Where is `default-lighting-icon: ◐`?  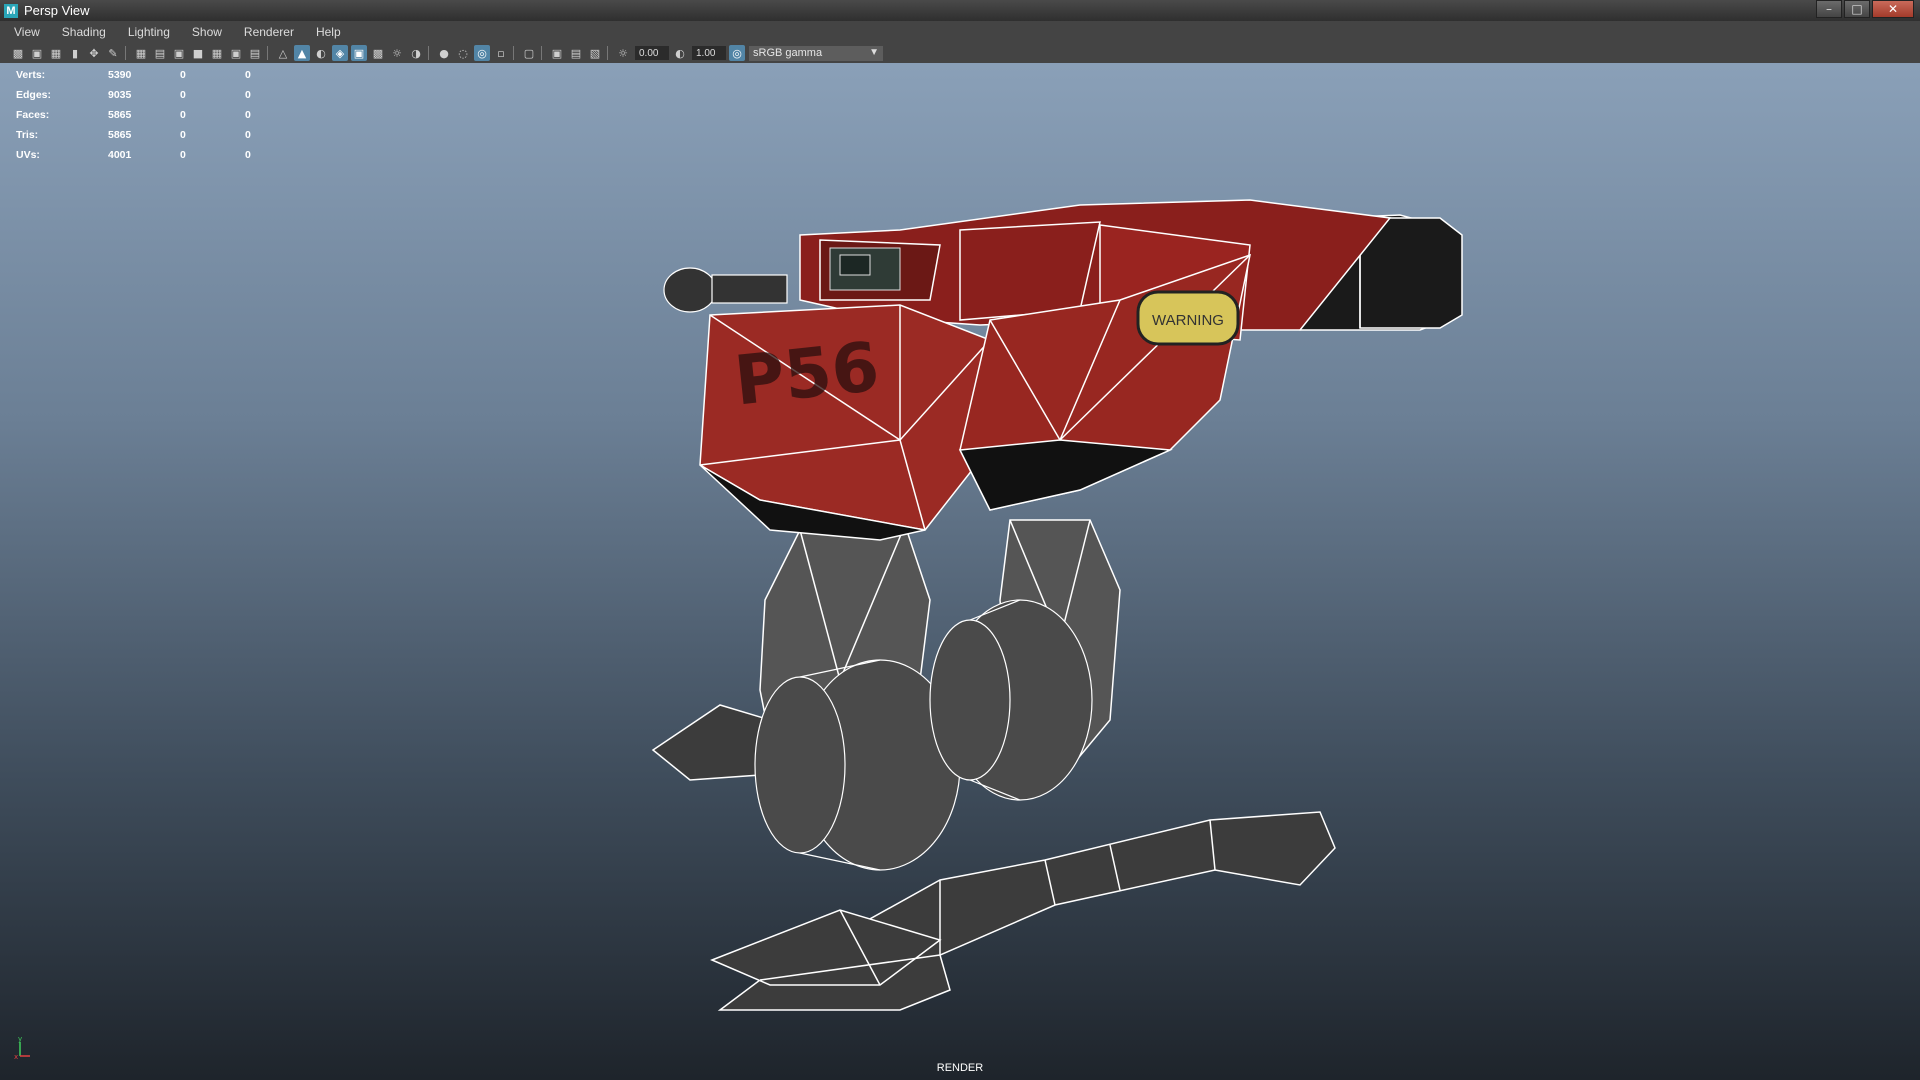
default-lighting-icon: ◐ is located at coordinates (321, 53).